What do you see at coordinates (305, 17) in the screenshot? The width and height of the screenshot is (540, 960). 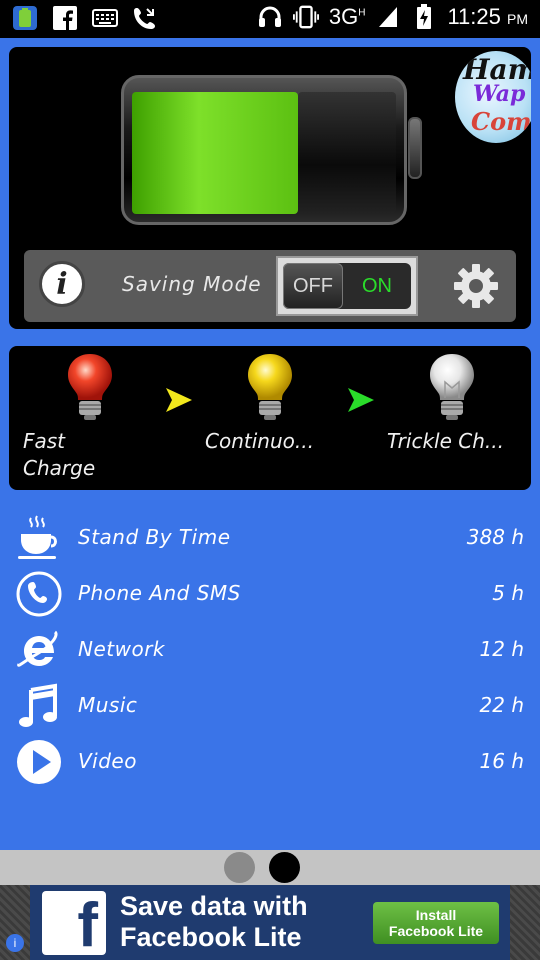 I see `vibrate-icon` at bounding box center [305, 17].